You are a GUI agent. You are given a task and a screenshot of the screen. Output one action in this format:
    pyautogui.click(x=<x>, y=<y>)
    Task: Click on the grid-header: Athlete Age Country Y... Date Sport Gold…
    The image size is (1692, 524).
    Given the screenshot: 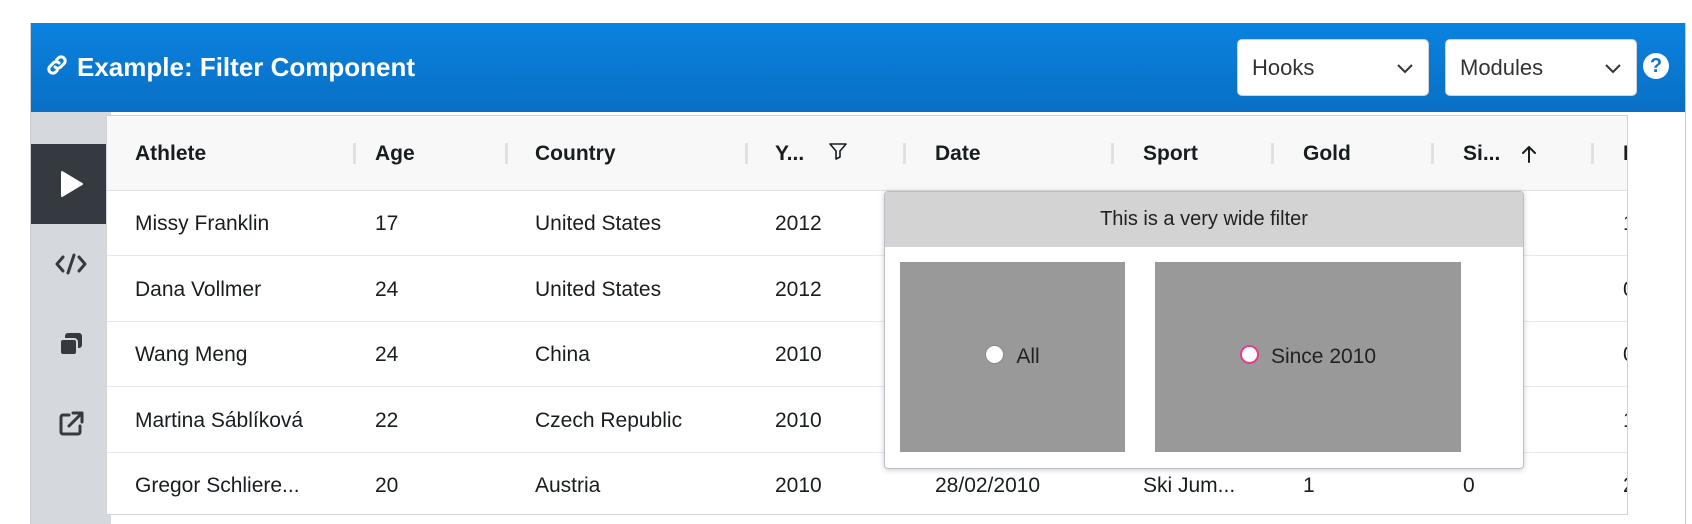 What is the action you would take?
    pyautogui.click(x=867, y=153)
    